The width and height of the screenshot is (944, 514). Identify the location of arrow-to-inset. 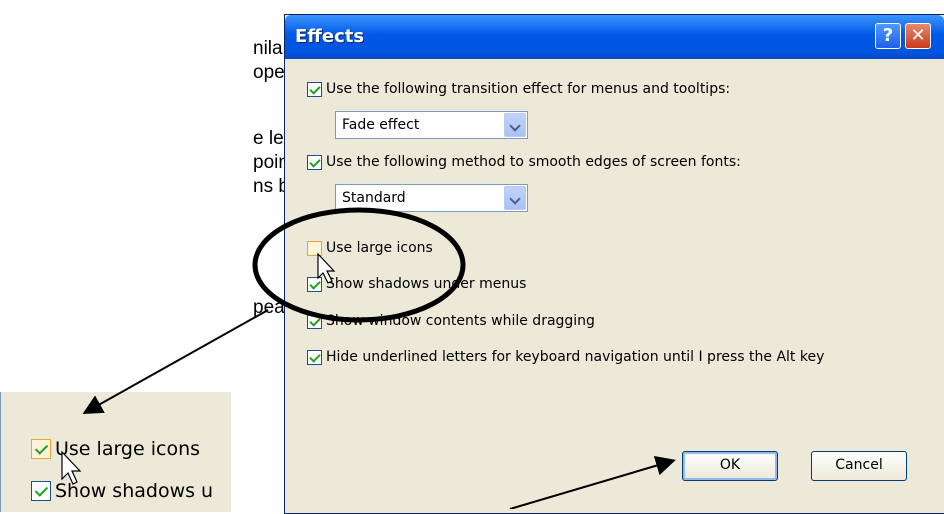
(175, 361).